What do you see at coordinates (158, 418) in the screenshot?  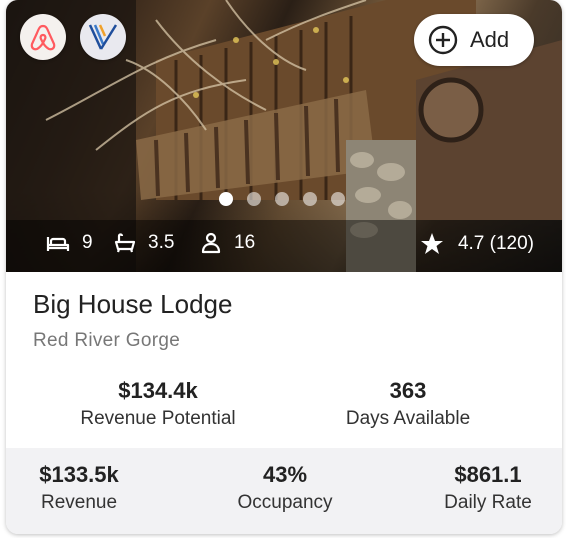 I see `revenue-potential-label: Revenue Potential` at bounding box center [158, 418].